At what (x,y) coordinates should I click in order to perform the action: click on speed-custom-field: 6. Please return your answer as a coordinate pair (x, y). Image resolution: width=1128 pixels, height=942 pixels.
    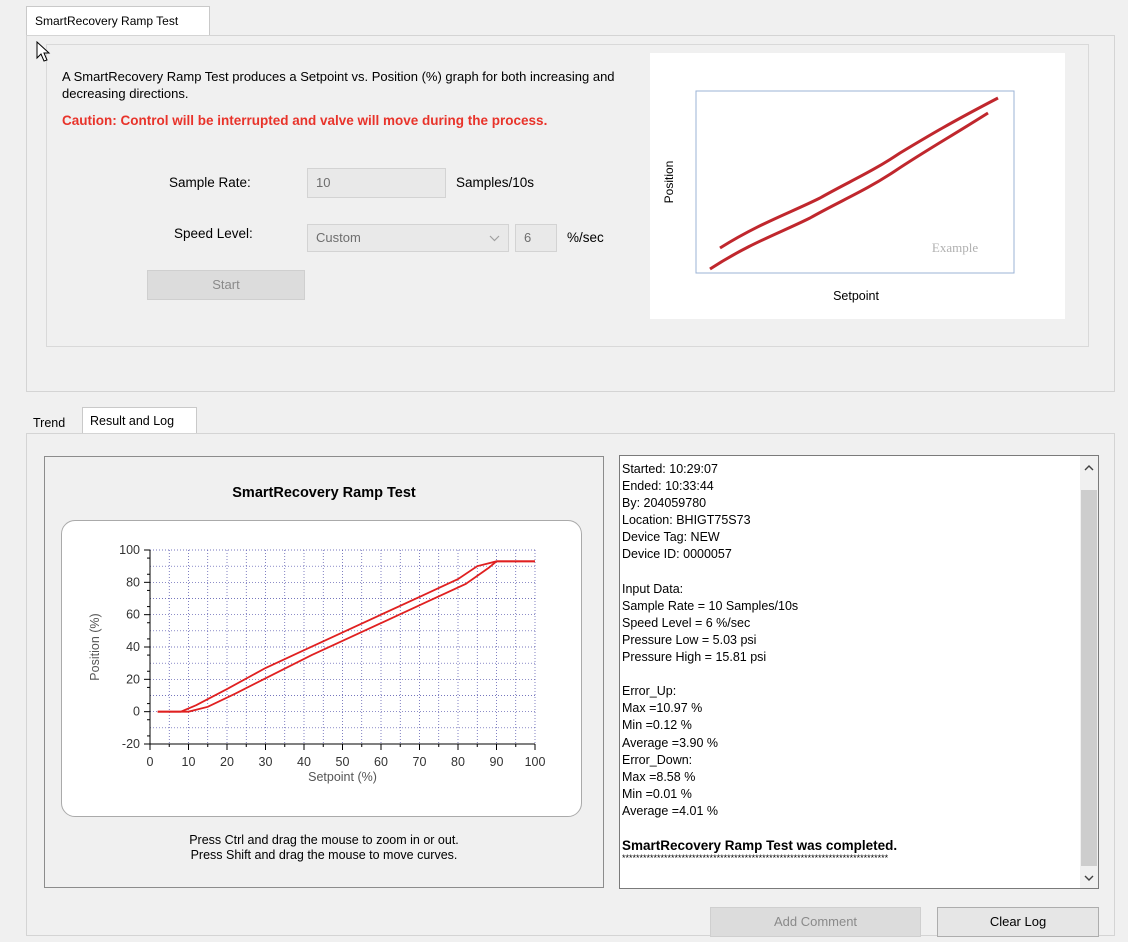
    Looking at the image, I should click on (536, 238).